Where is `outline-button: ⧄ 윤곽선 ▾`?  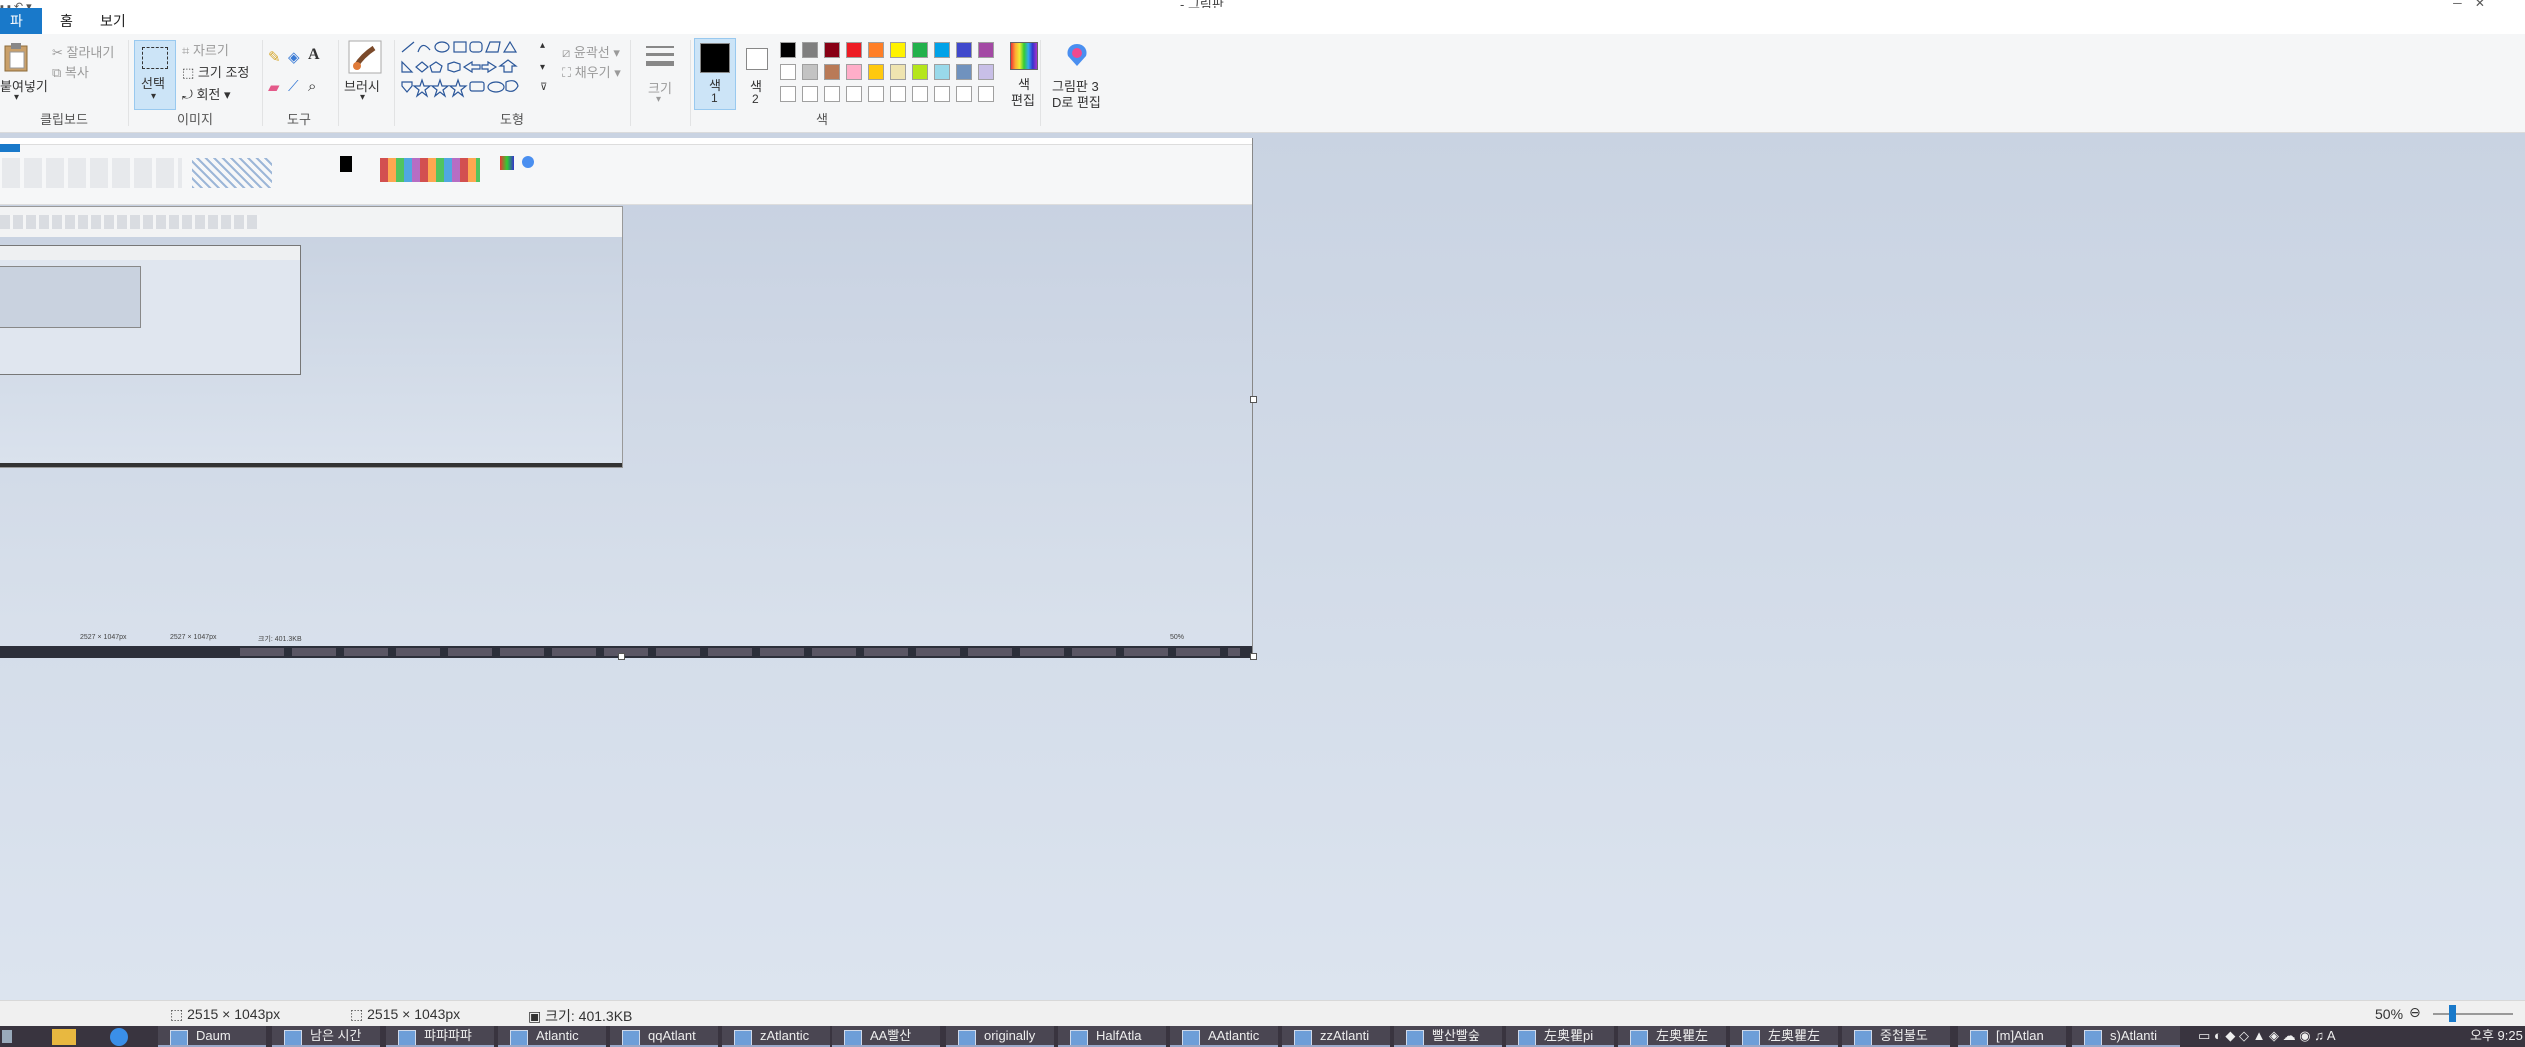
outline-button: ⧄ 윤곽선 ▾ is located at coordinates (591, 51).